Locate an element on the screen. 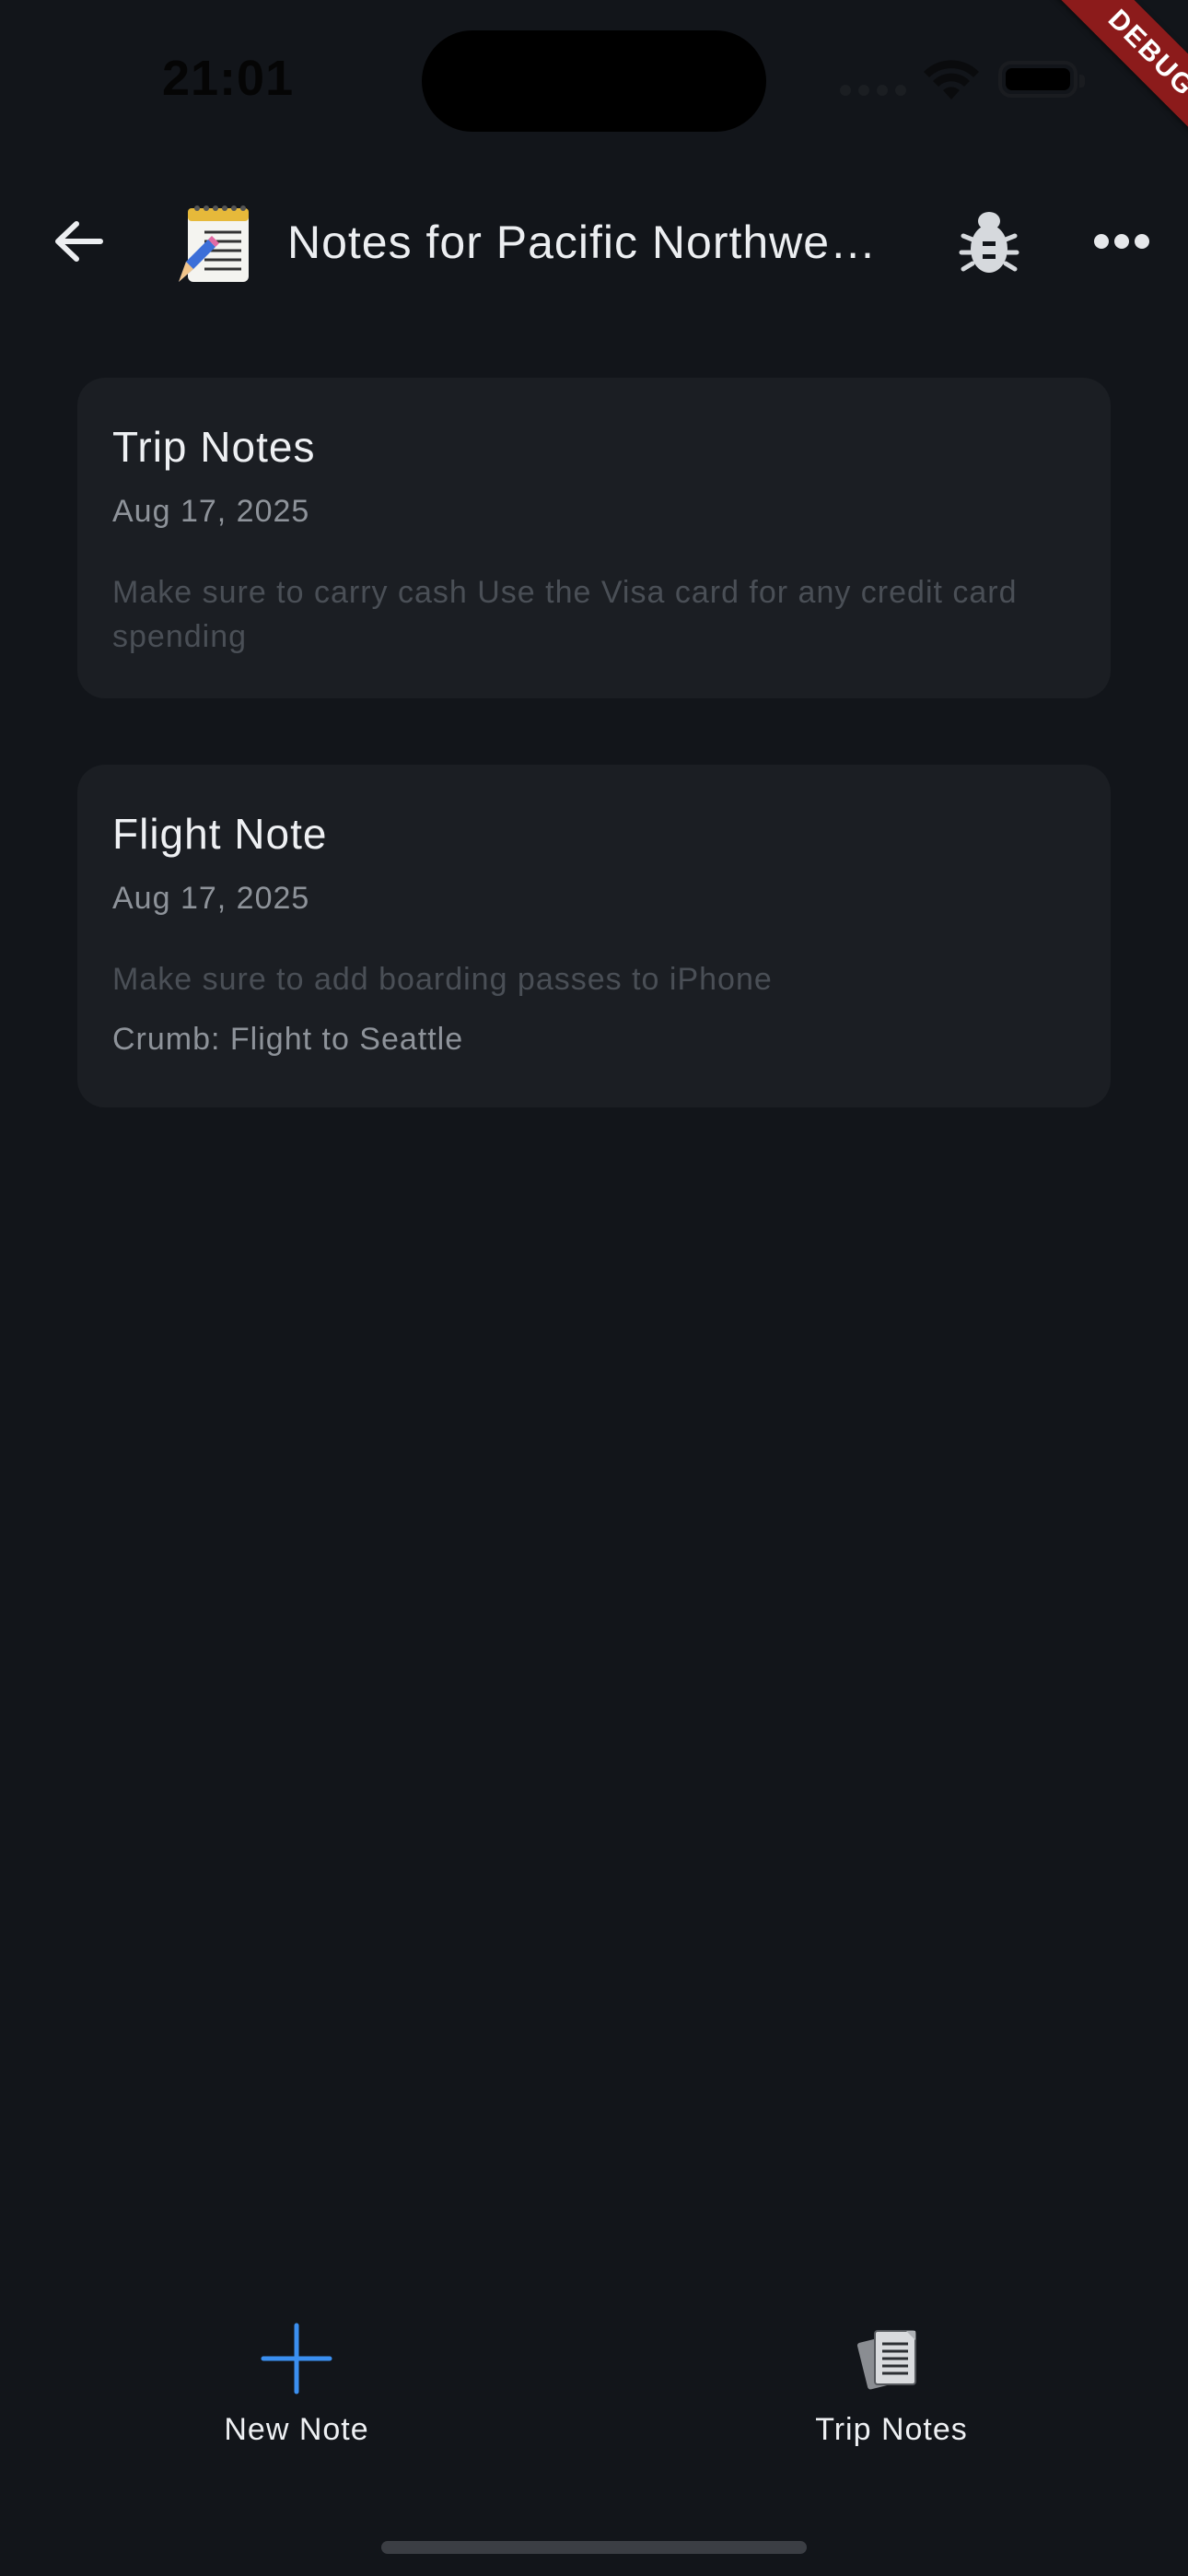 The width and height of the screenshot is (1188, 2576). app-bar: Notes for Pacific Northwest Trip is located at coordinates (594, 241).